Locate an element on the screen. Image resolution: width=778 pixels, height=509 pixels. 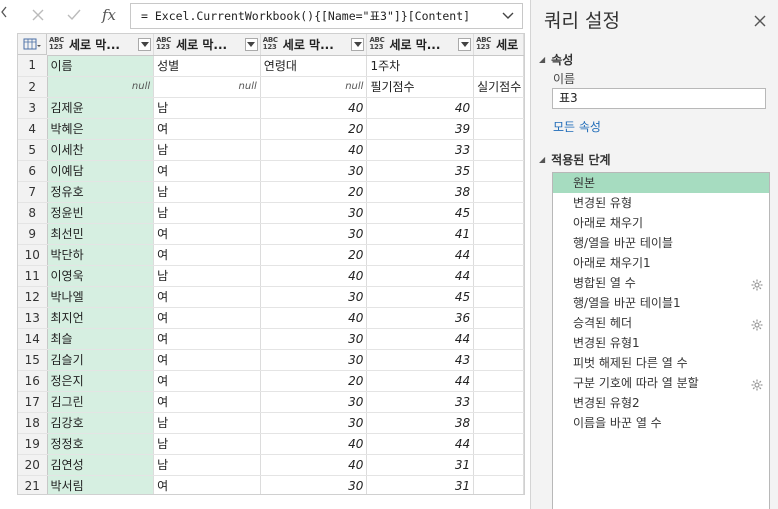
table-cell: 김강호 is located at coordinates (101, 423).